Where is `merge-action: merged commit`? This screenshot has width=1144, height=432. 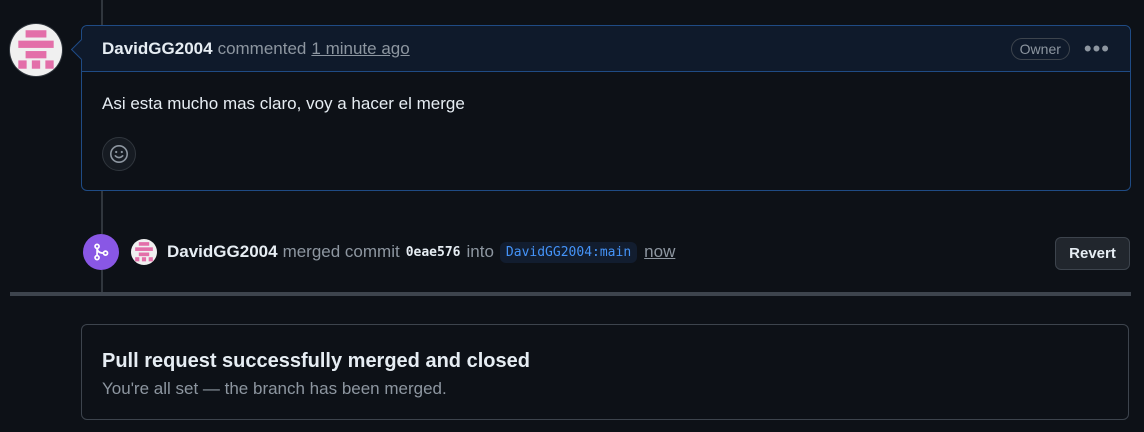 merge-action: merged commit is located at coordinates (341, 251).